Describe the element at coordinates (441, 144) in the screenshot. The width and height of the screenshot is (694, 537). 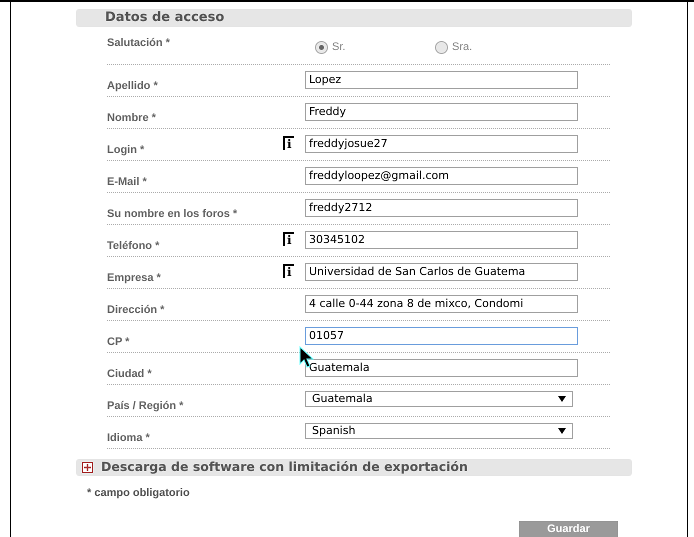
I see `text-field: freddyjosue27` at that location.